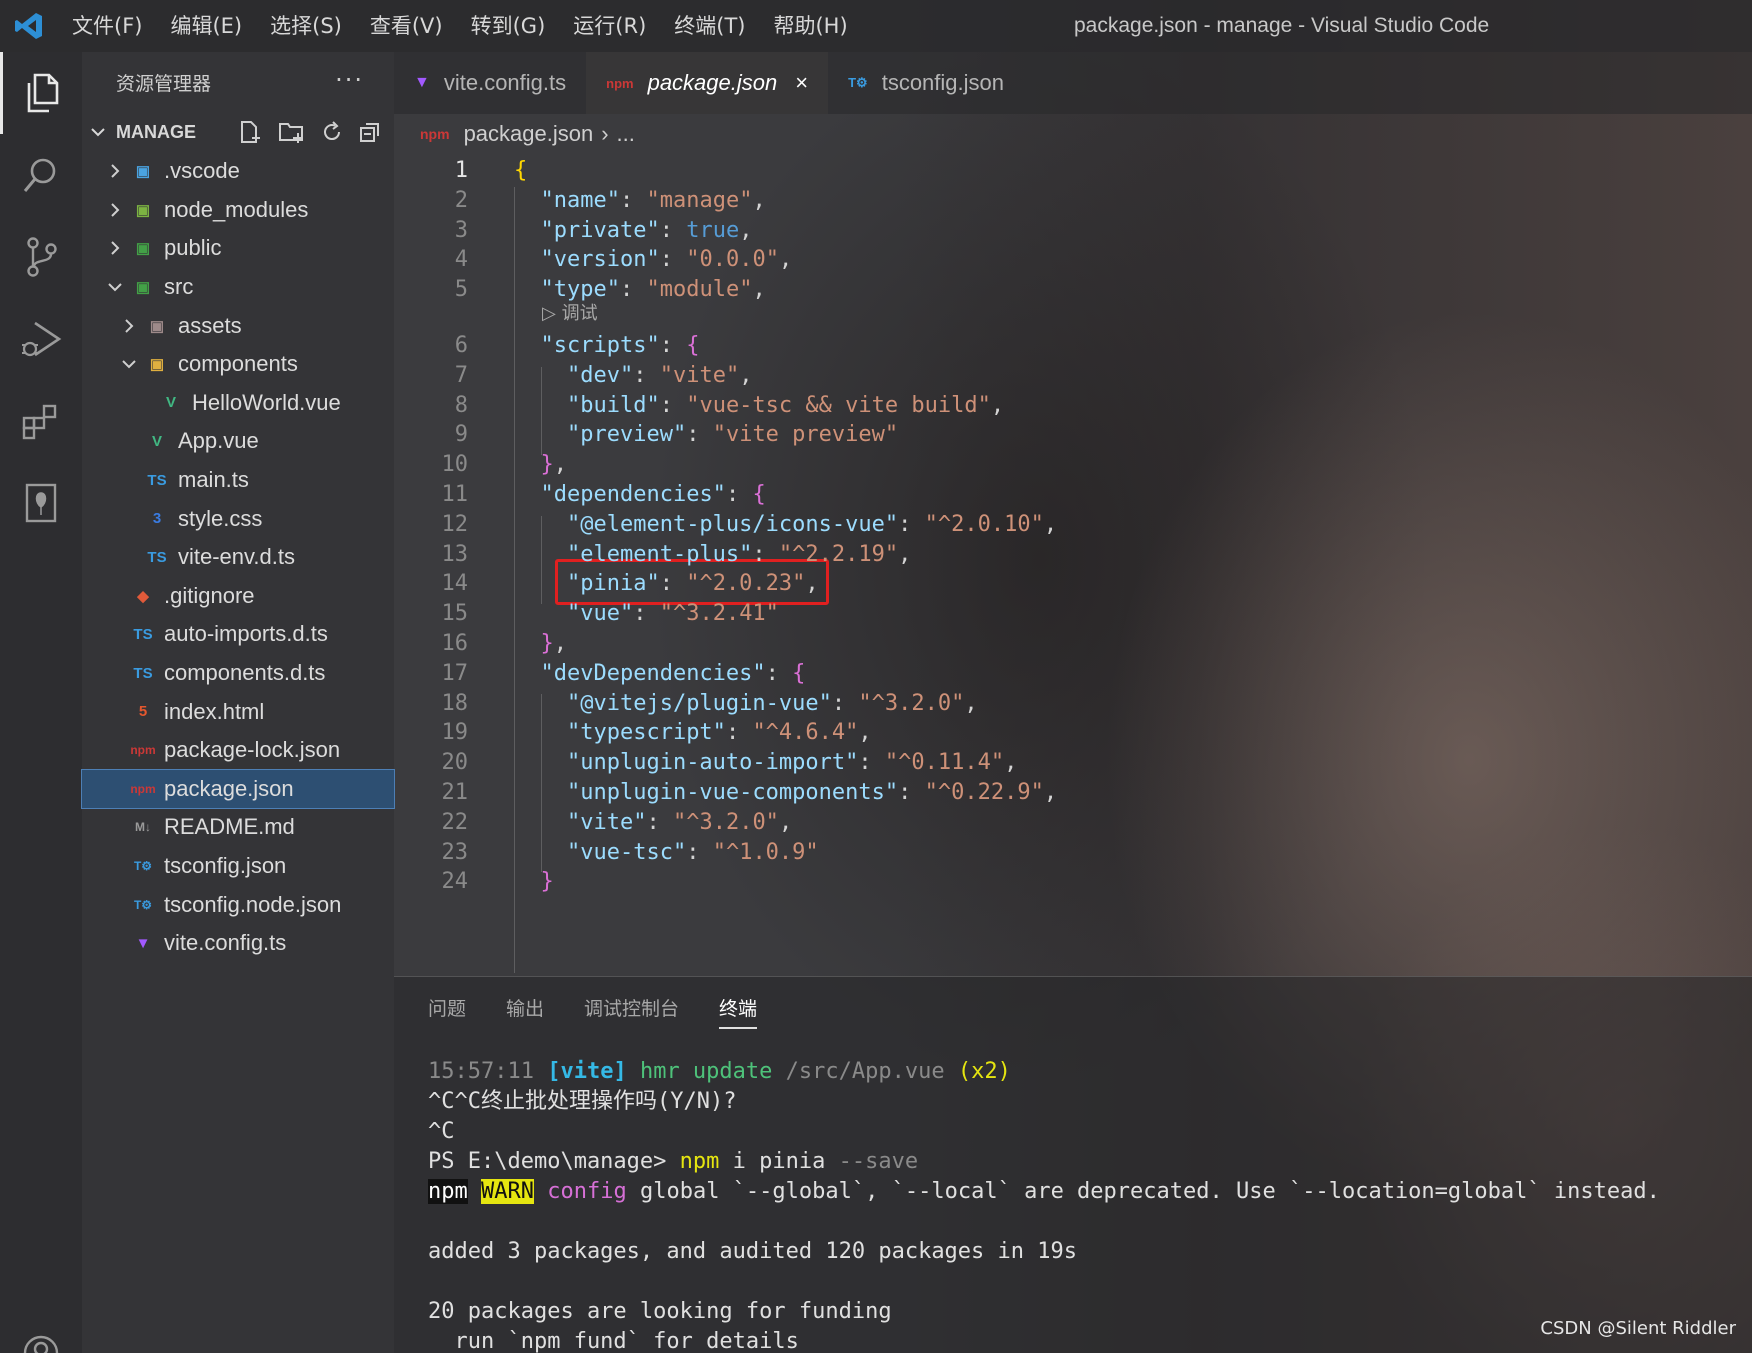 This screenshot has width=1752, height=1353. What do you see at coordinates (238, 827) in the screenshot?
I see `tree-item: M↓ README.md` at bounding box center [238, 827].